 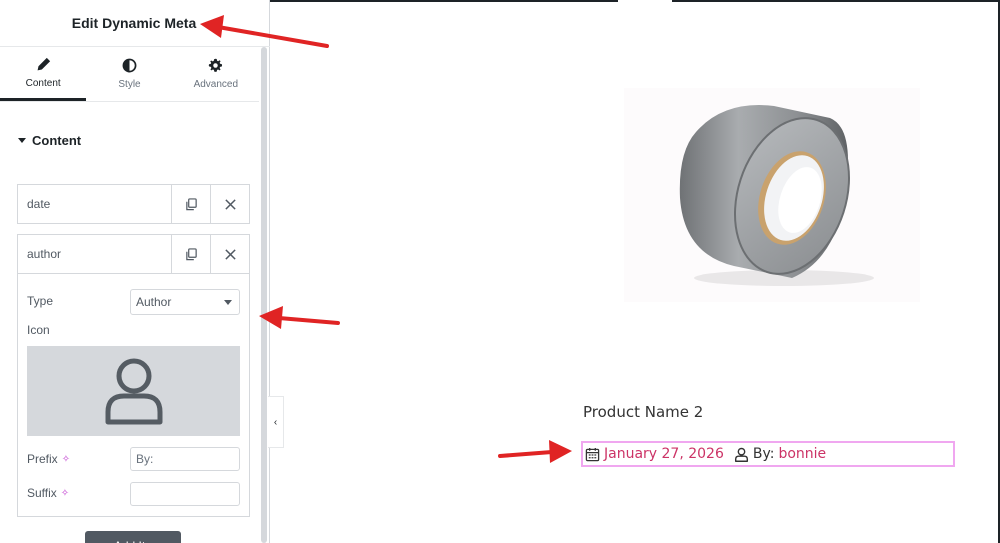 I want to click on panel-title: Edit Dynamic Meta, so click(x=134, y=23).